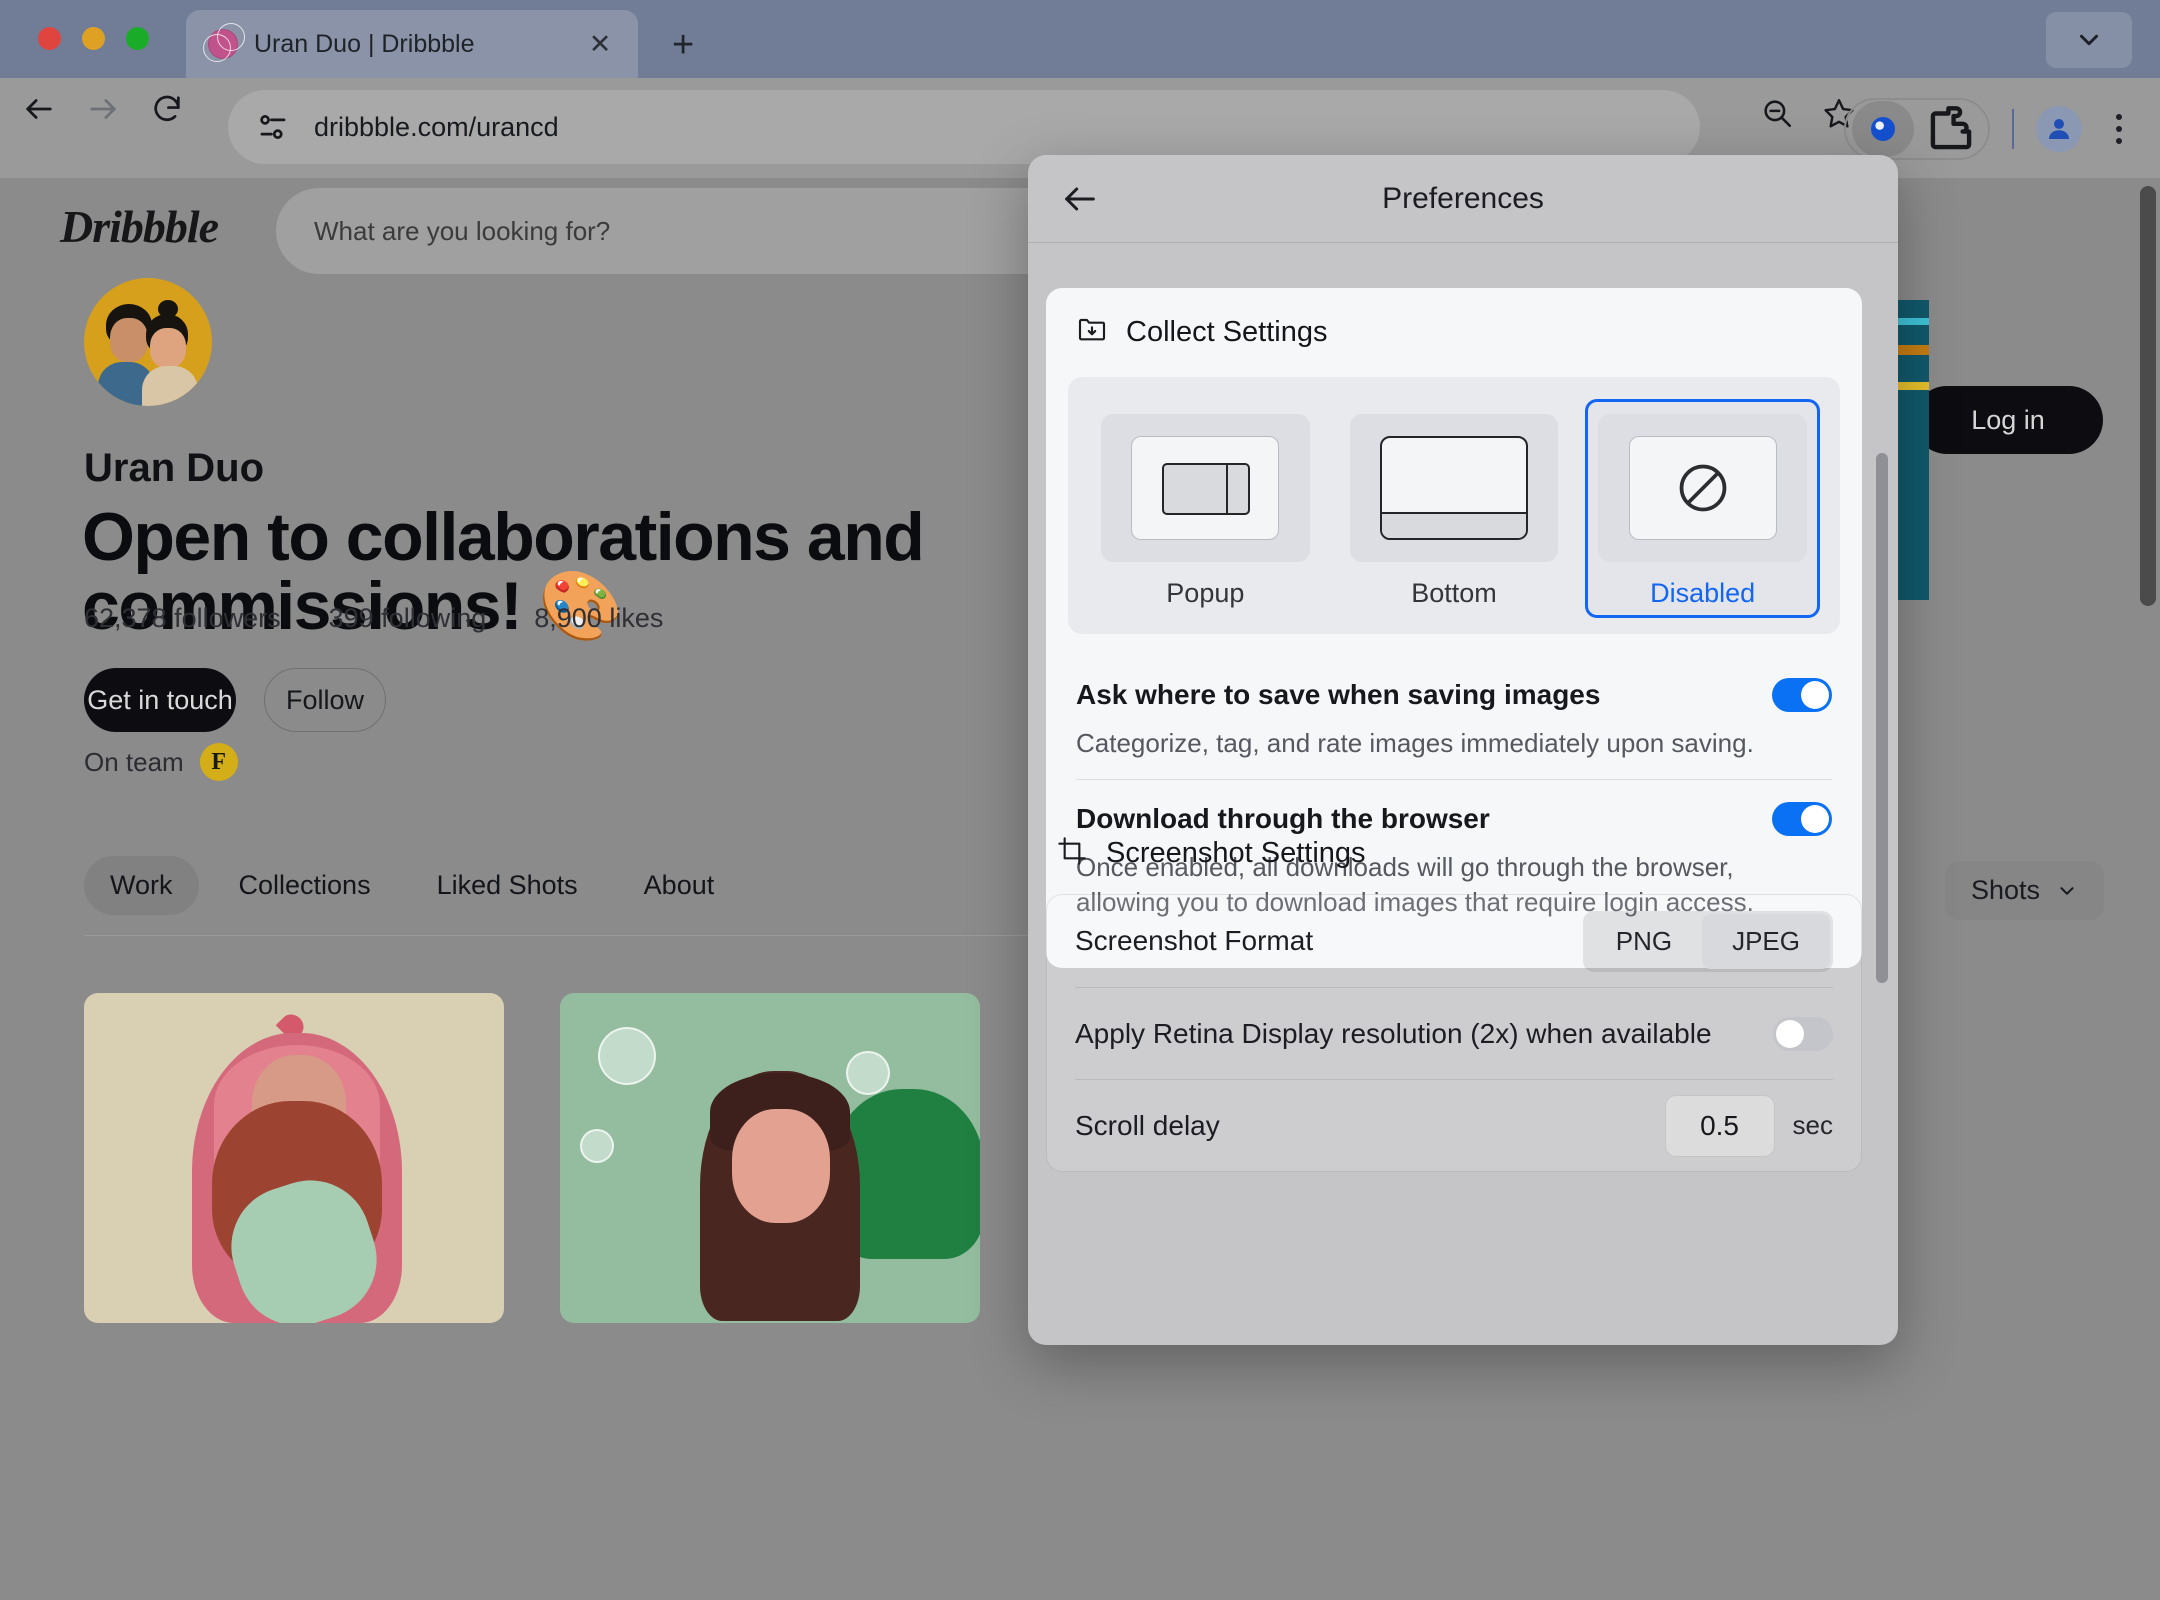 The height and width of the screenshot is (1600, 2160). I want to click on scroll-delay-unit: sec, so click(1812, 1125).